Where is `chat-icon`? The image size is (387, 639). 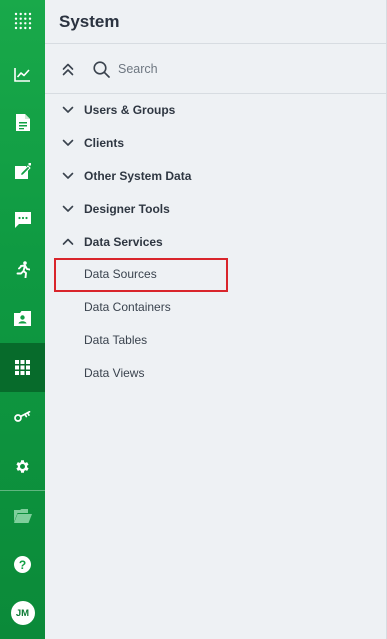 chat-icon is located at coordinates (22, 220).